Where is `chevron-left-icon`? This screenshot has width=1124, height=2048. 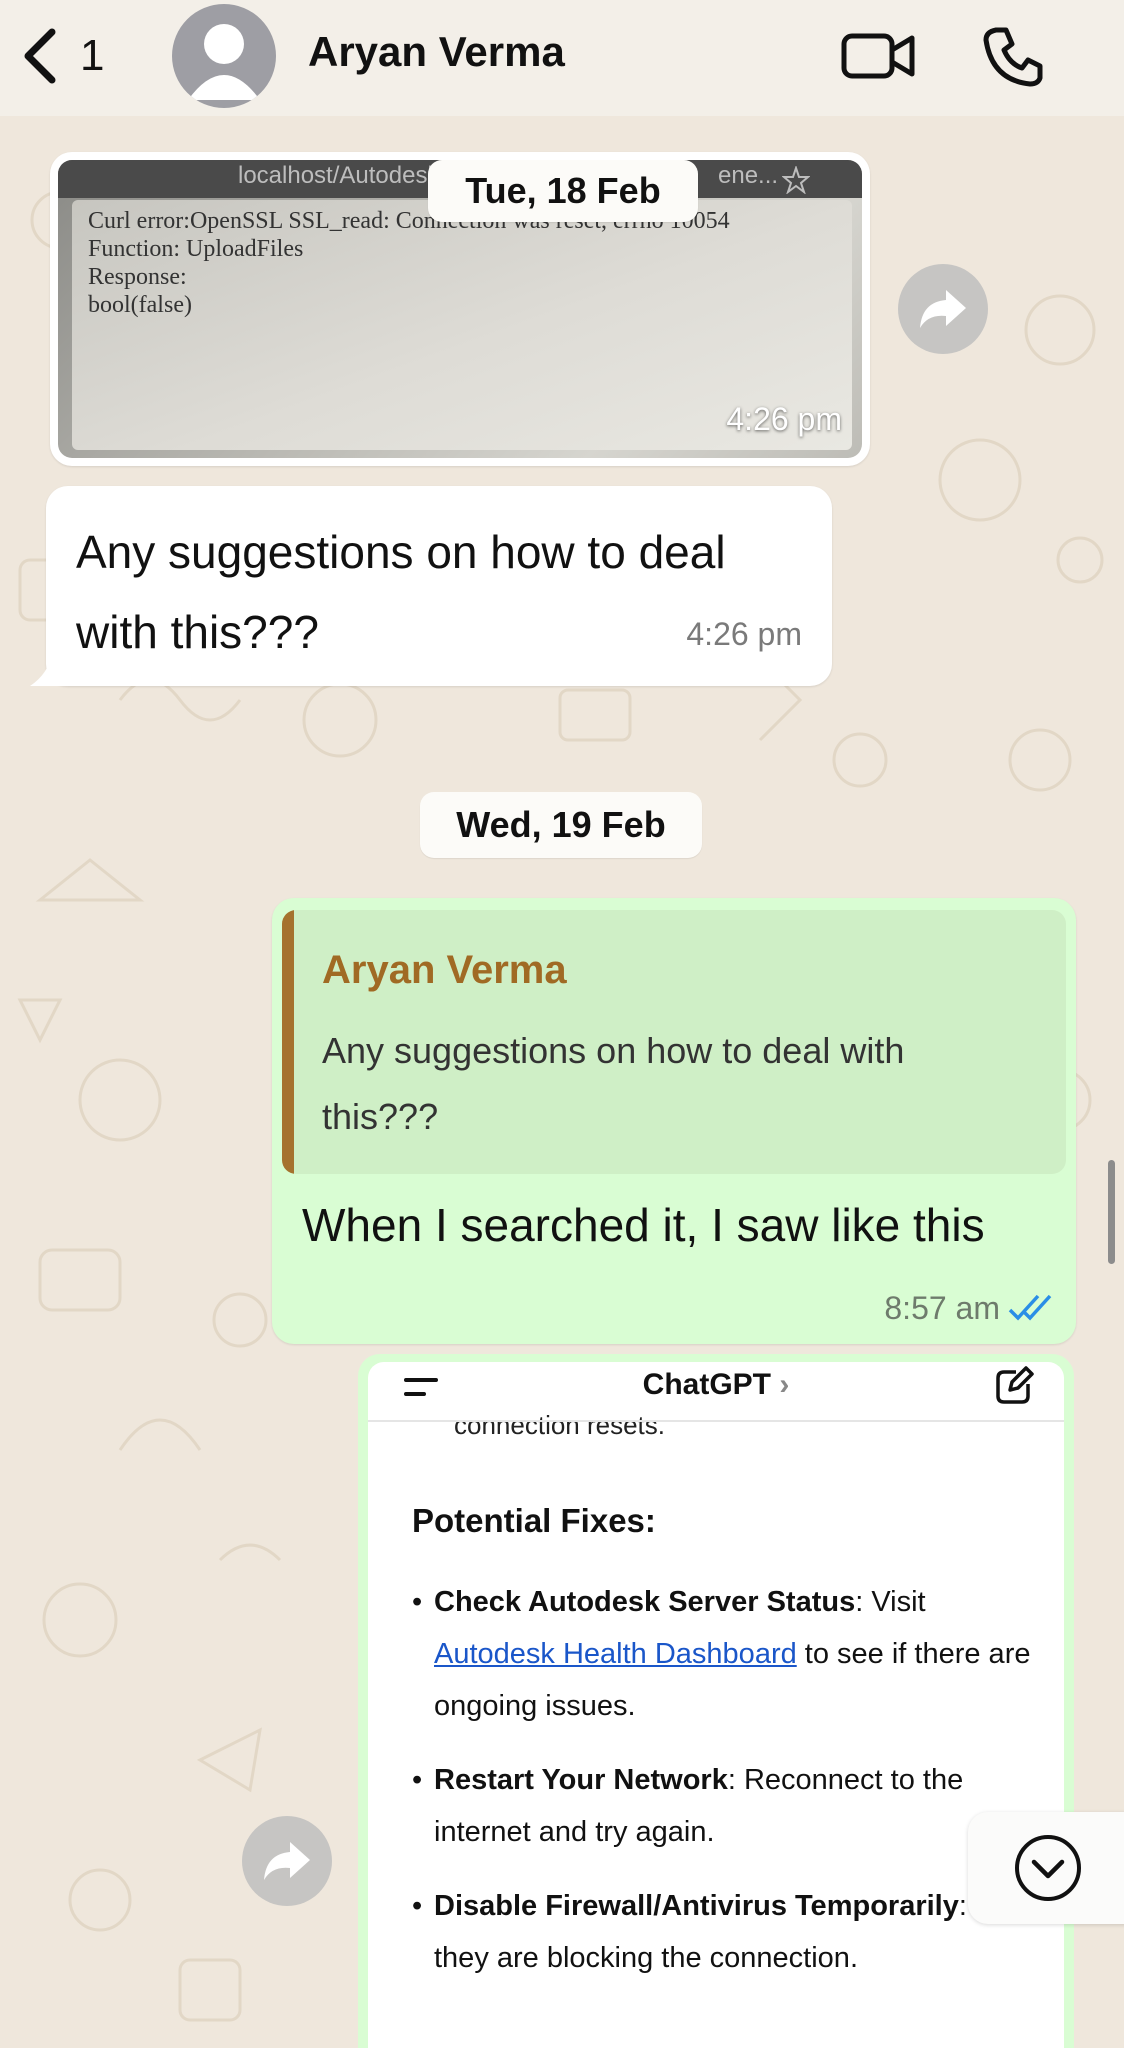
chevron-left-icon is located at coordinates (40, 56).